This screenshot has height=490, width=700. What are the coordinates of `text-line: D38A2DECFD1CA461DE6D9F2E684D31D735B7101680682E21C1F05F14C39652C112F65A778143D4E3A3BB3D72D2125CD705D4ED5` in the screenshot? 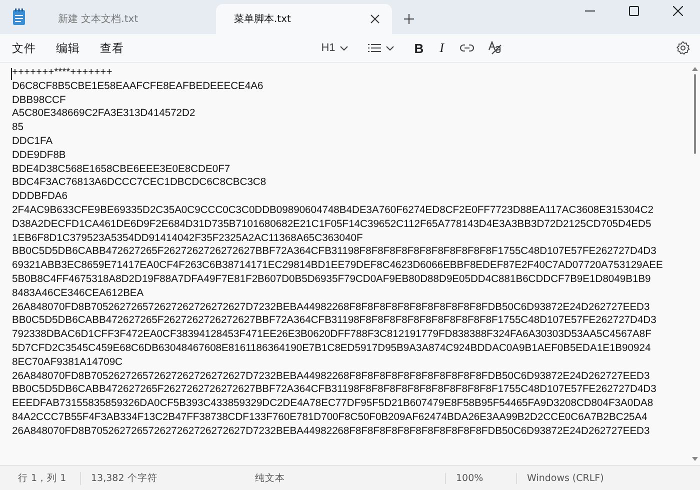 It's located at (332, 225).